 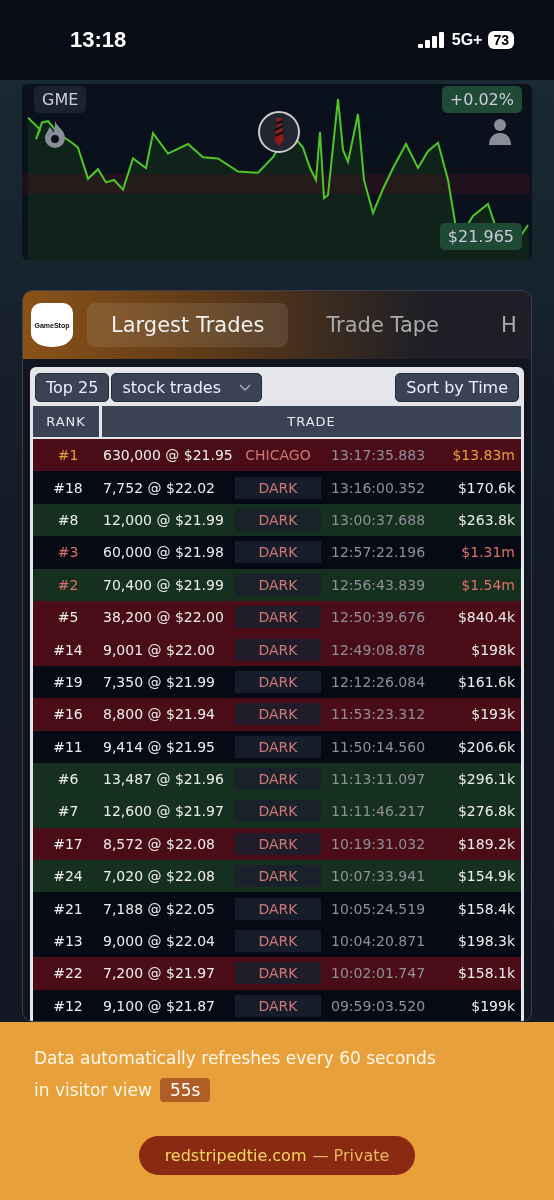 I want to click on value-cell-text: $161.6k, so click(x=485, y=681).